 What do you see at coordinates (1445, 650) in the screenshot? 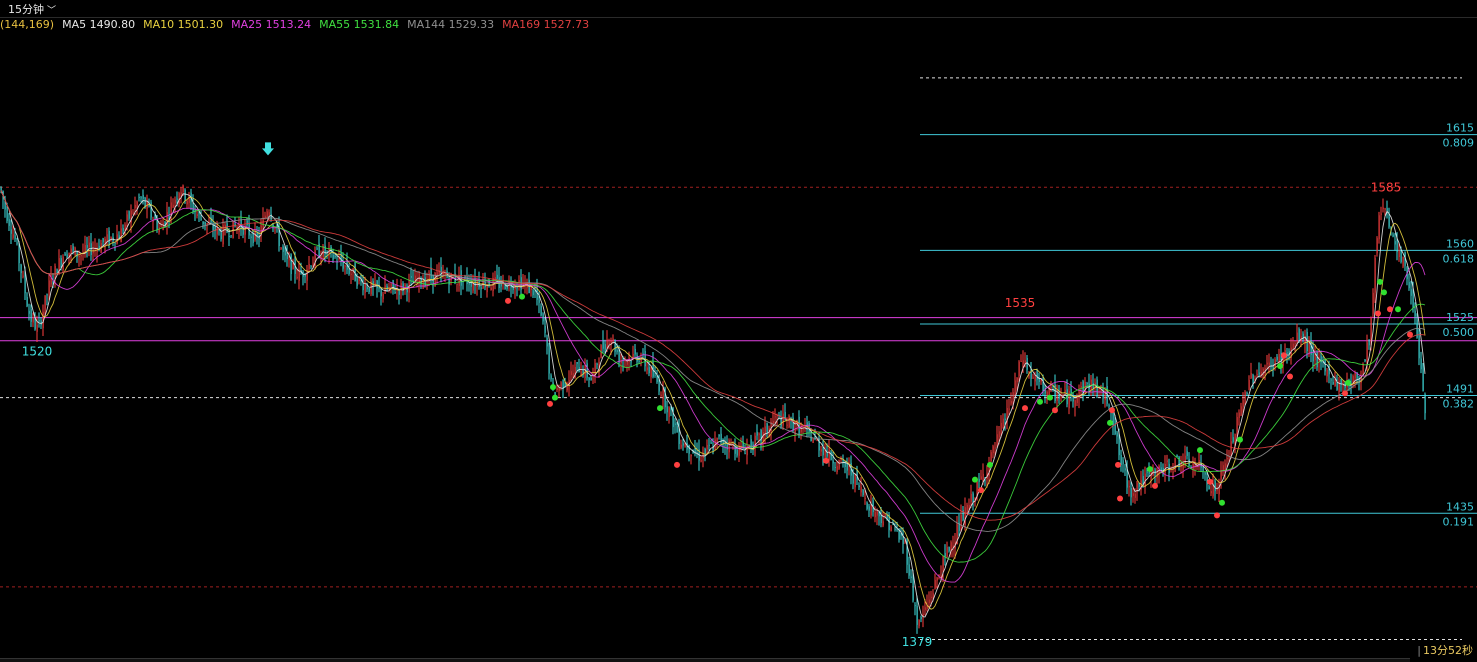
I see `countdown-timer: | 13分52秒` at bounding box center [1445, 650].